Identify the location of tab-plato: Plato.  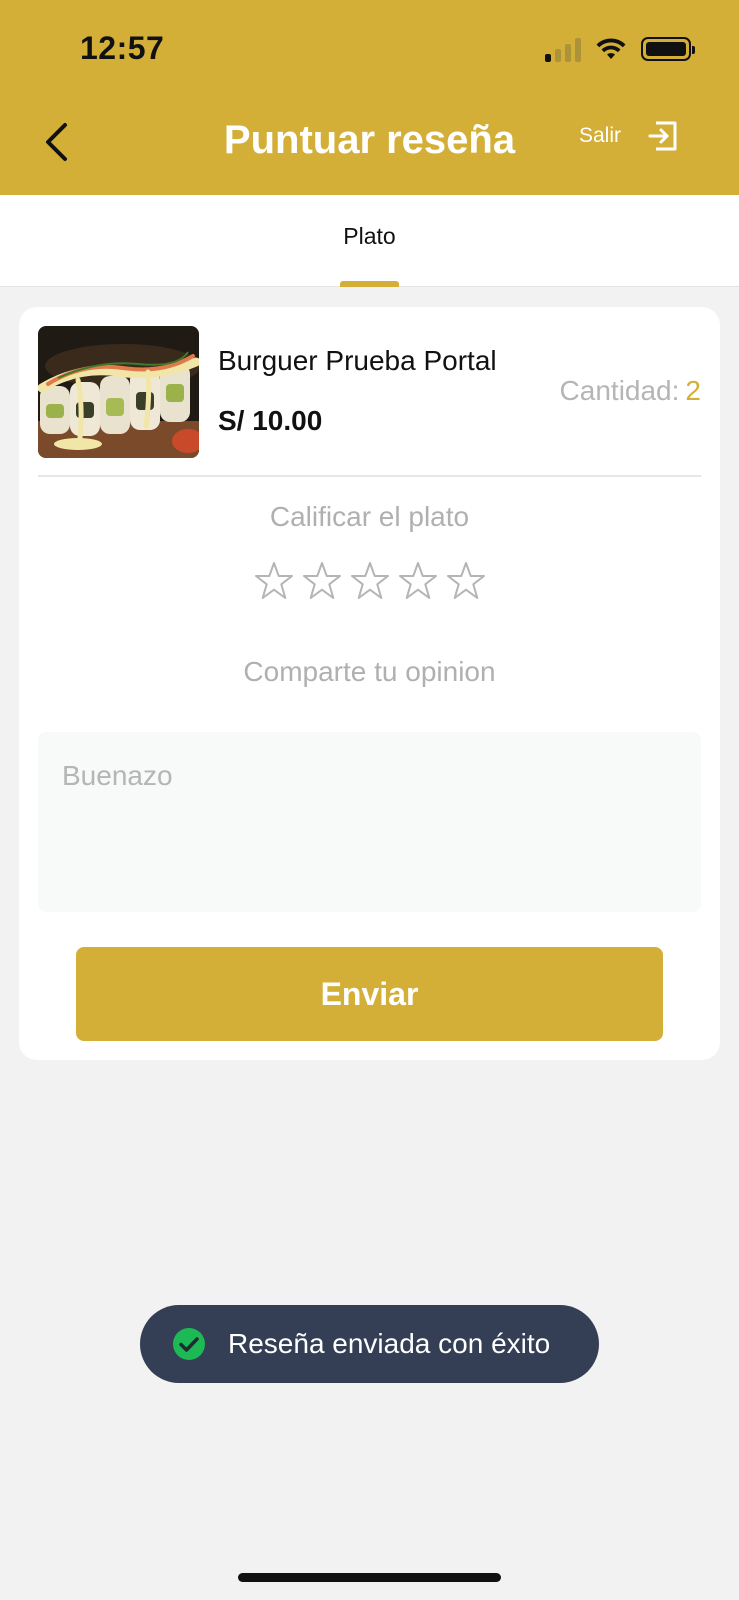
(369, 236).